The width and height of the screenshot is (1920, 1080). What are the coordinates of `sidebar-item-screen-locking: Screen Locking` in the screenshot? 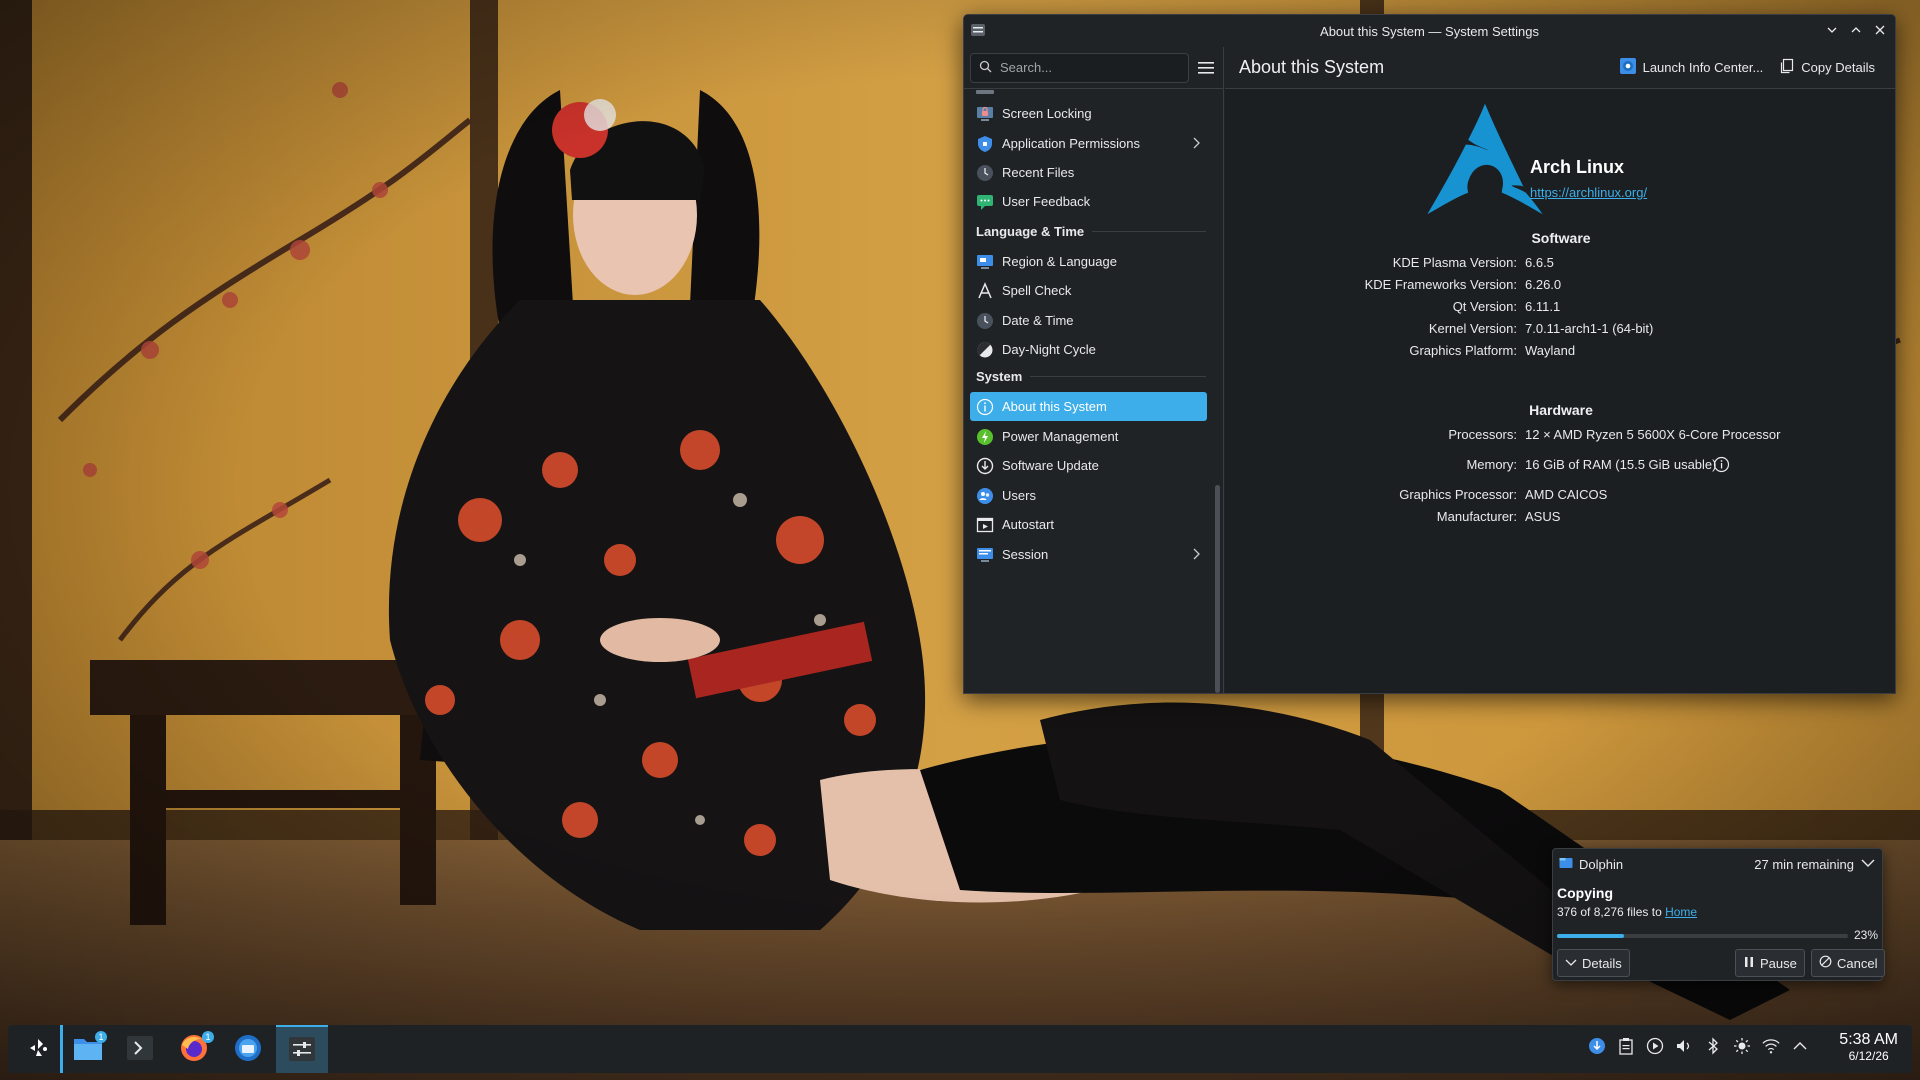 It's located at (1088, 113).